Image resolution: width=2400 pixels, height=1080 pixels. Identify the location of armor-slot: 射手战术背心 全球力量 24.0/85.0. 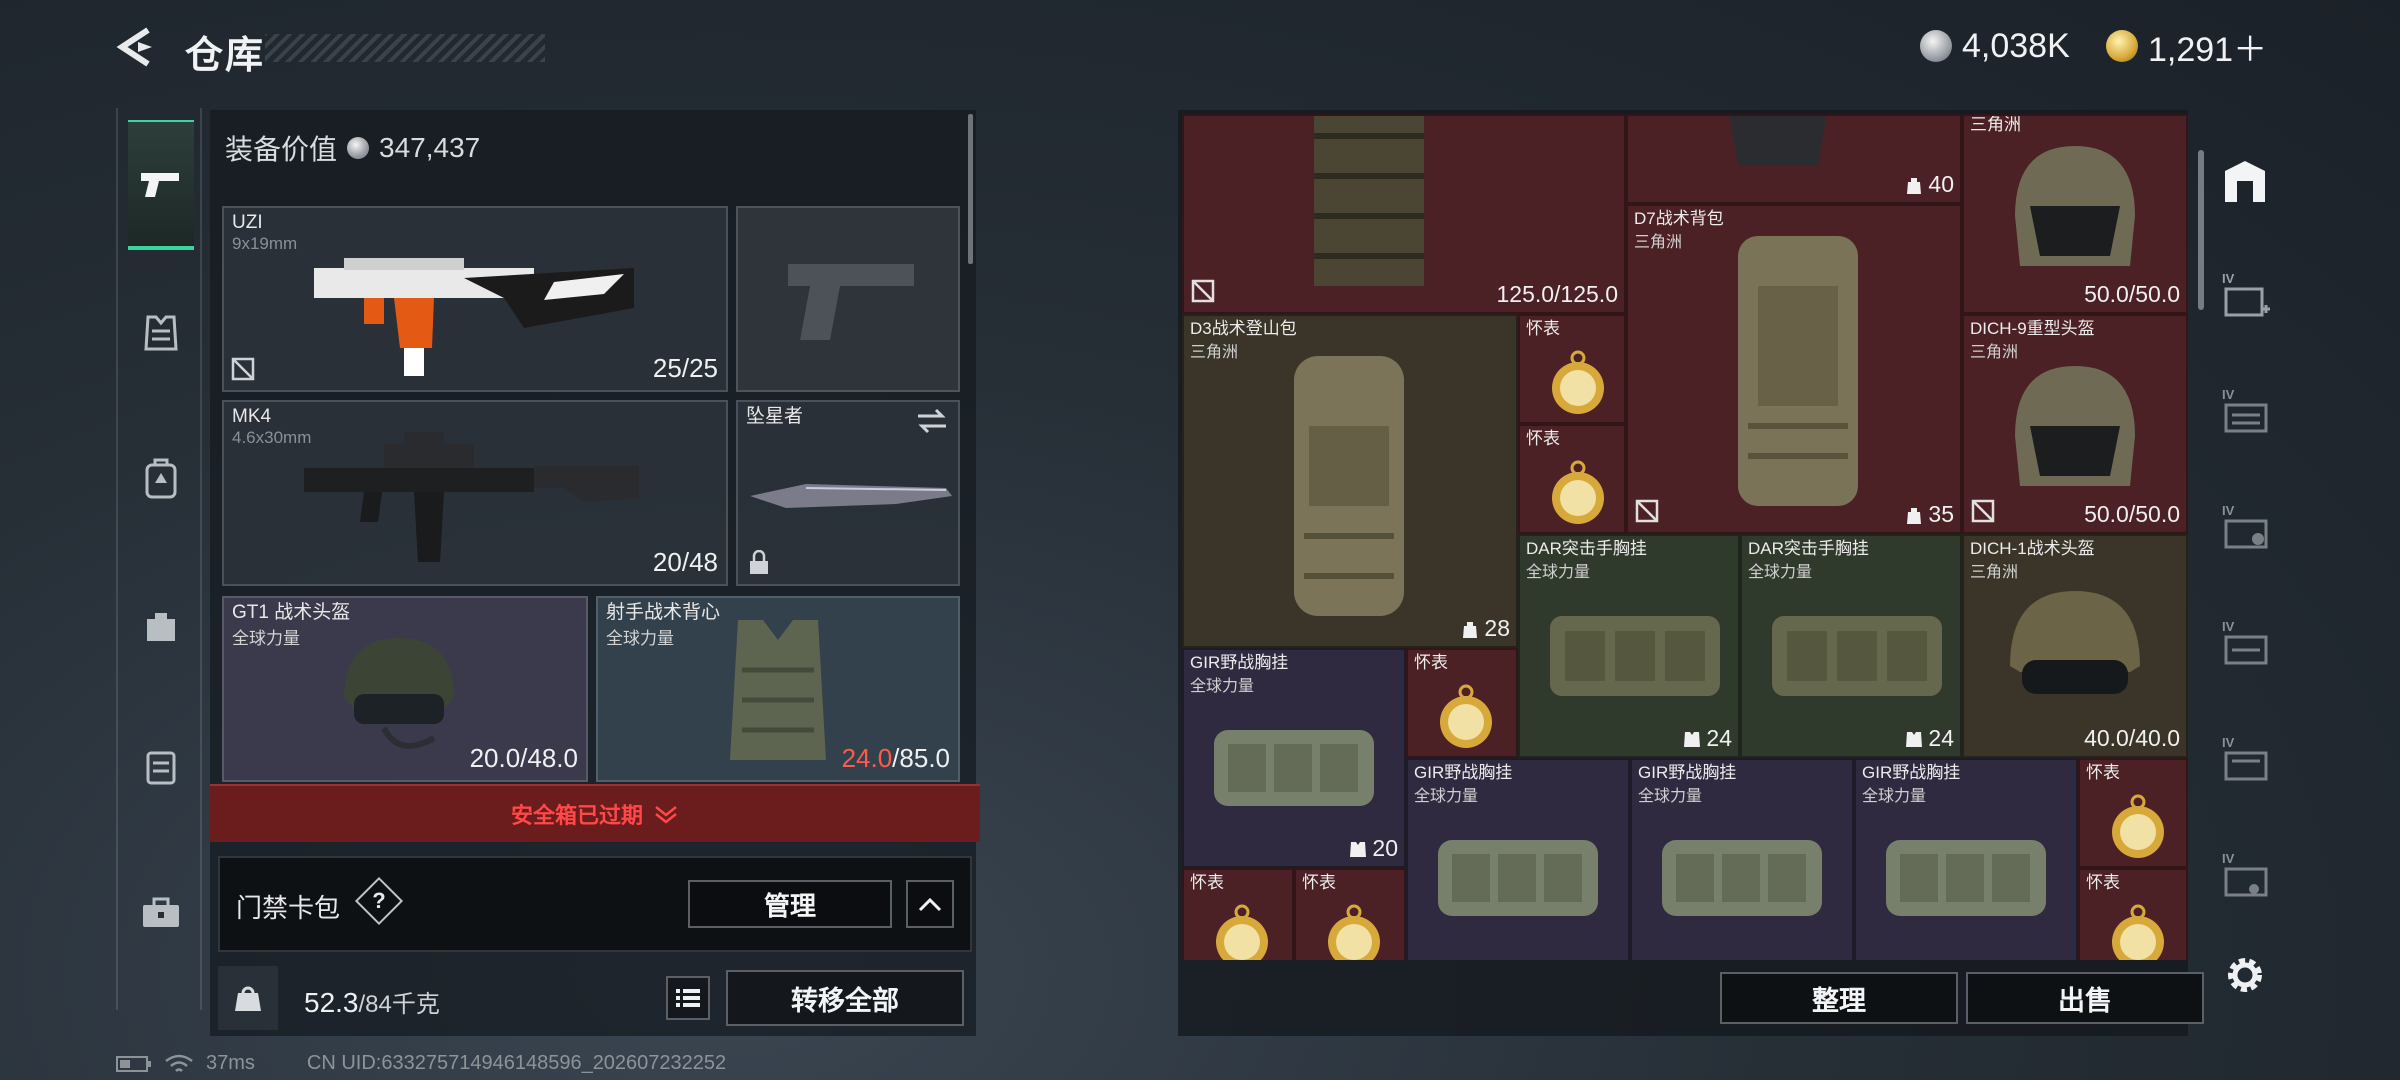
(778, 689).